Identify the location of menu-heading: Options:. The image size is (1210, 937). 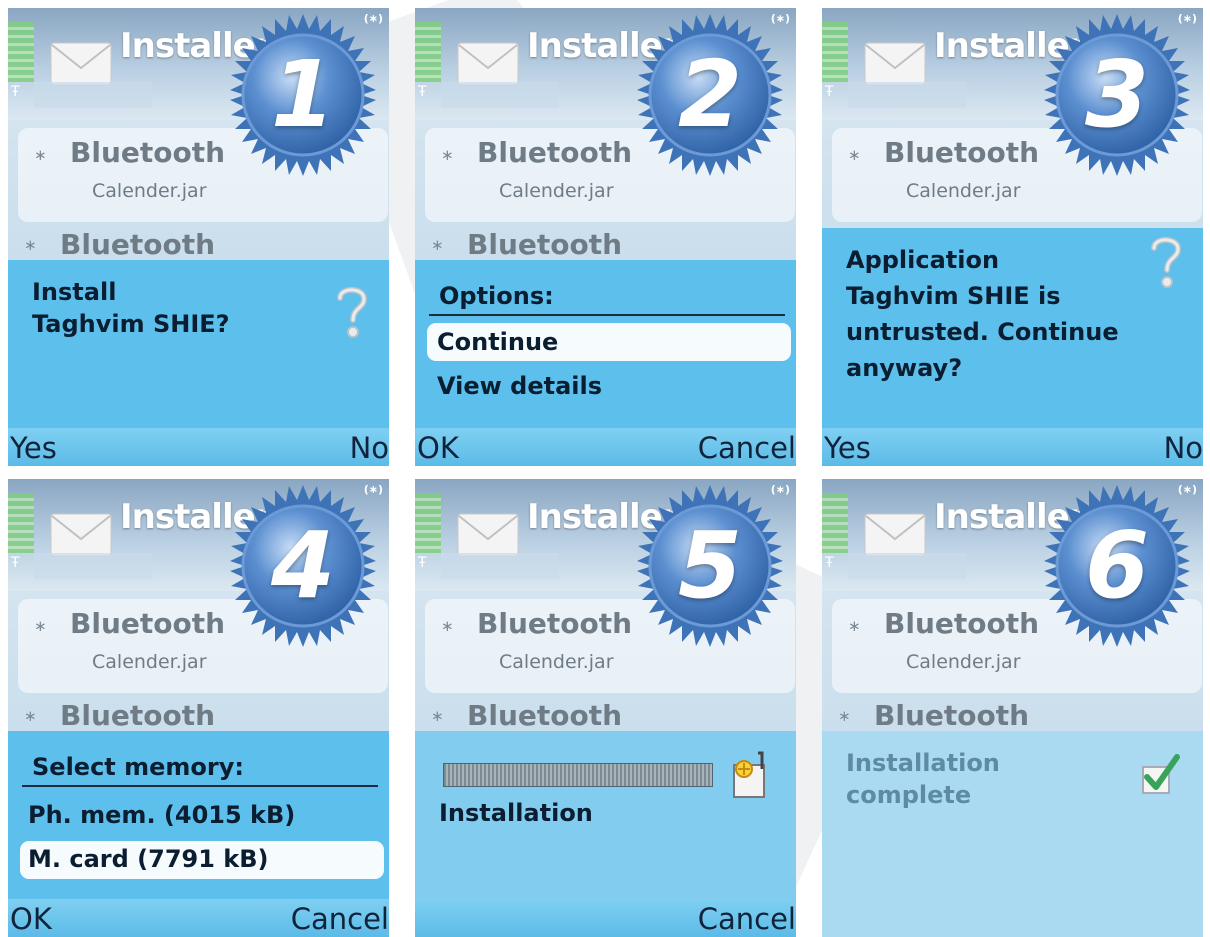
(496, 296).